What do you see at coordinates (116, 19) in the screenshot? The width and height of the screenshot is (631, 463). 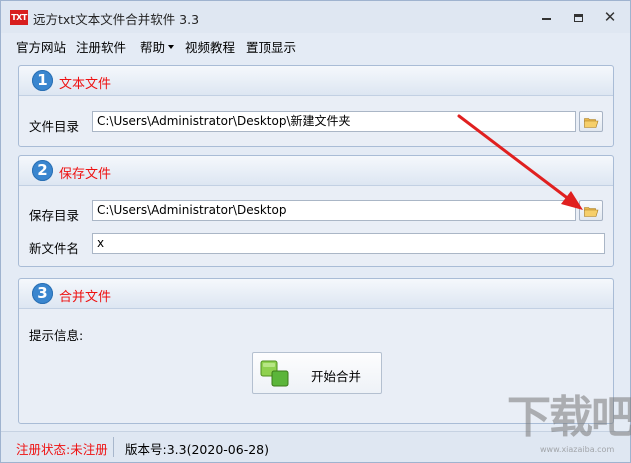 I see `window-title: 远方txt文本文件合并软件 3.3` at bounding box center [116, 19].